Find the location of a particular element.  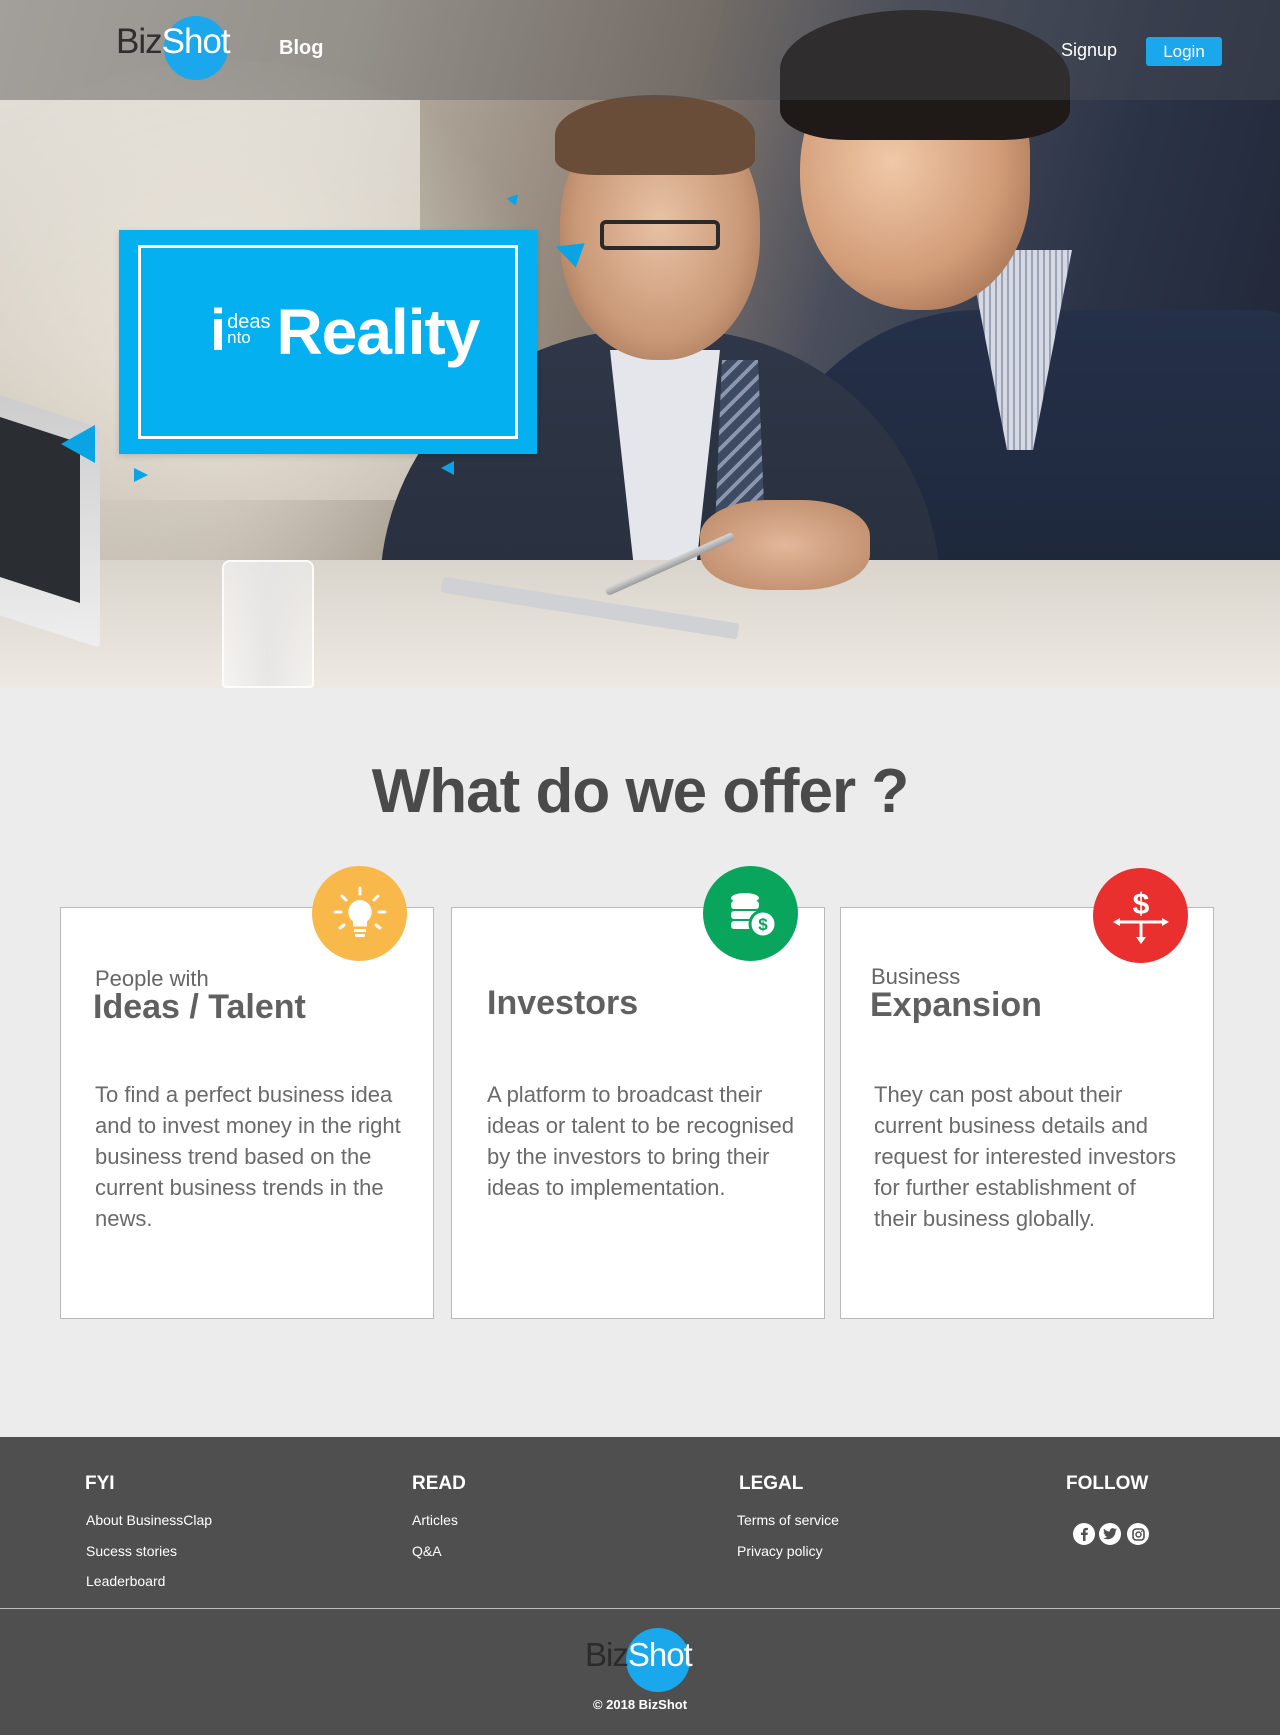

bizshot-logo: Biz Shot is located at coordinates (173, 48).